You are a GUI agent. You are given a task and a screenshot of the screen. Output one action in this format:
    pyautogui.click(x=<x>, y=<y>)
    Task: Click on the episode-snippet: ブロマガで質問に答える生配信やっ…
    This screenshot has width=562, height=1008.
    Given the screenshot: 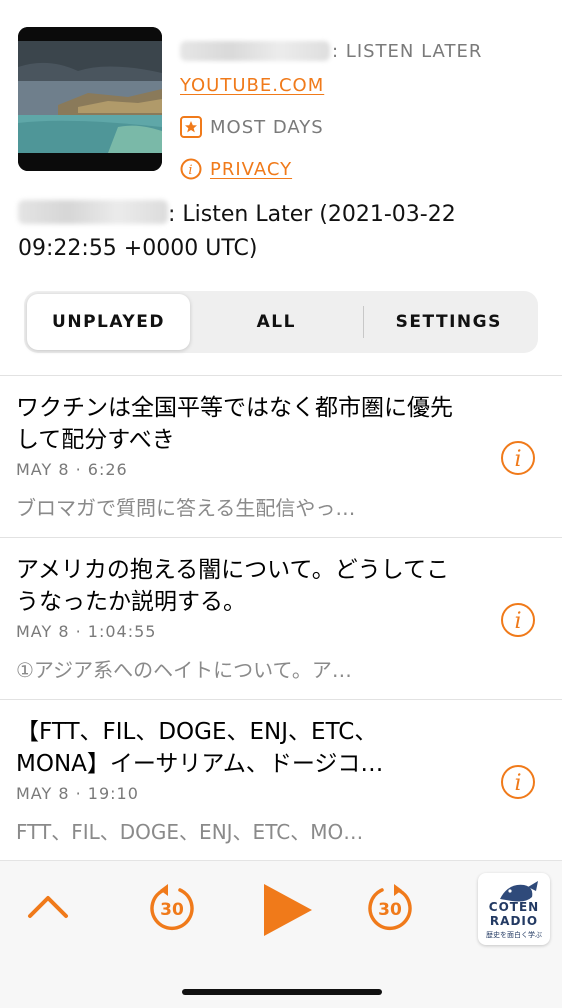 What is the action you would take?
    pyautogui.click(x=186, y=508)
    